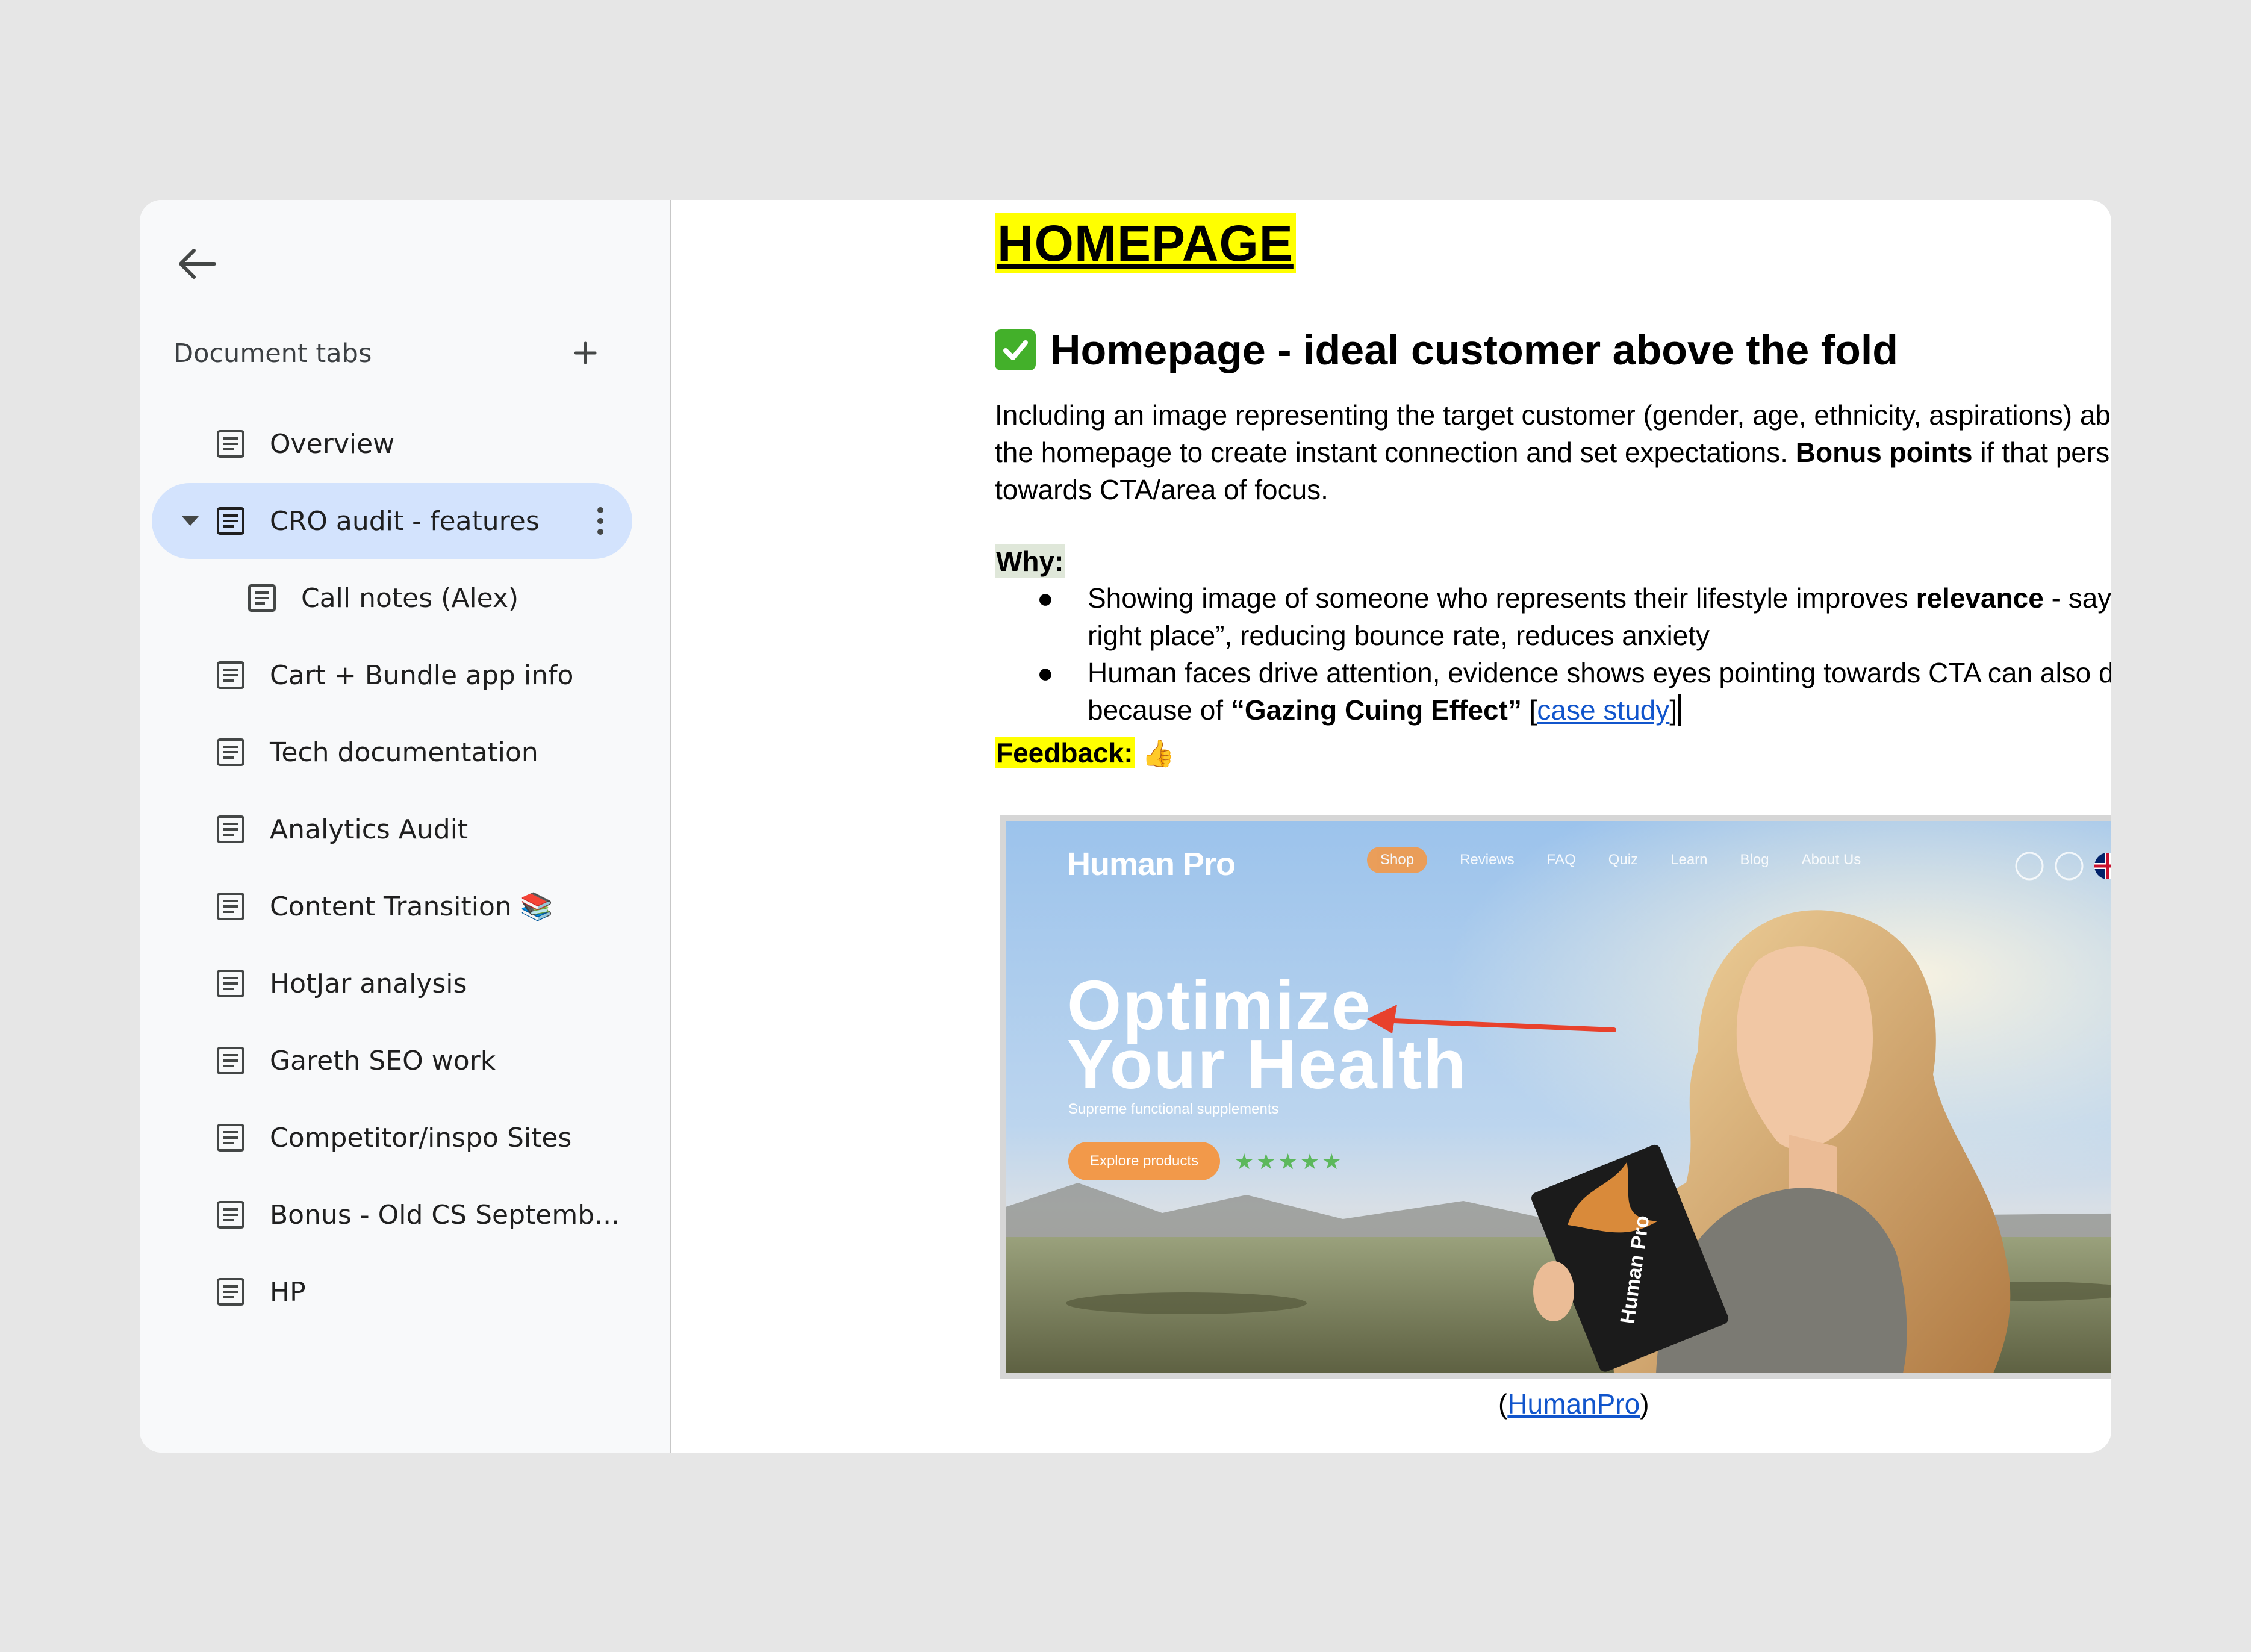 The width and height of the screenshot is (2251, 1652). I want to click on explore-products-button: Explore products, so click(1144, 1161).